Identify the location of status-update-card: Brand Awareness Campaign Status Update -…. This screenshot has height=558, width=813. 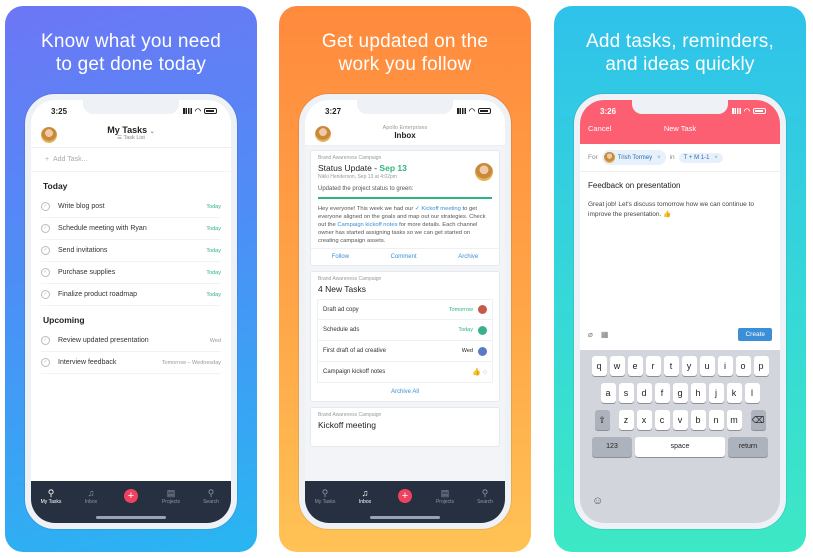
(405, 208).